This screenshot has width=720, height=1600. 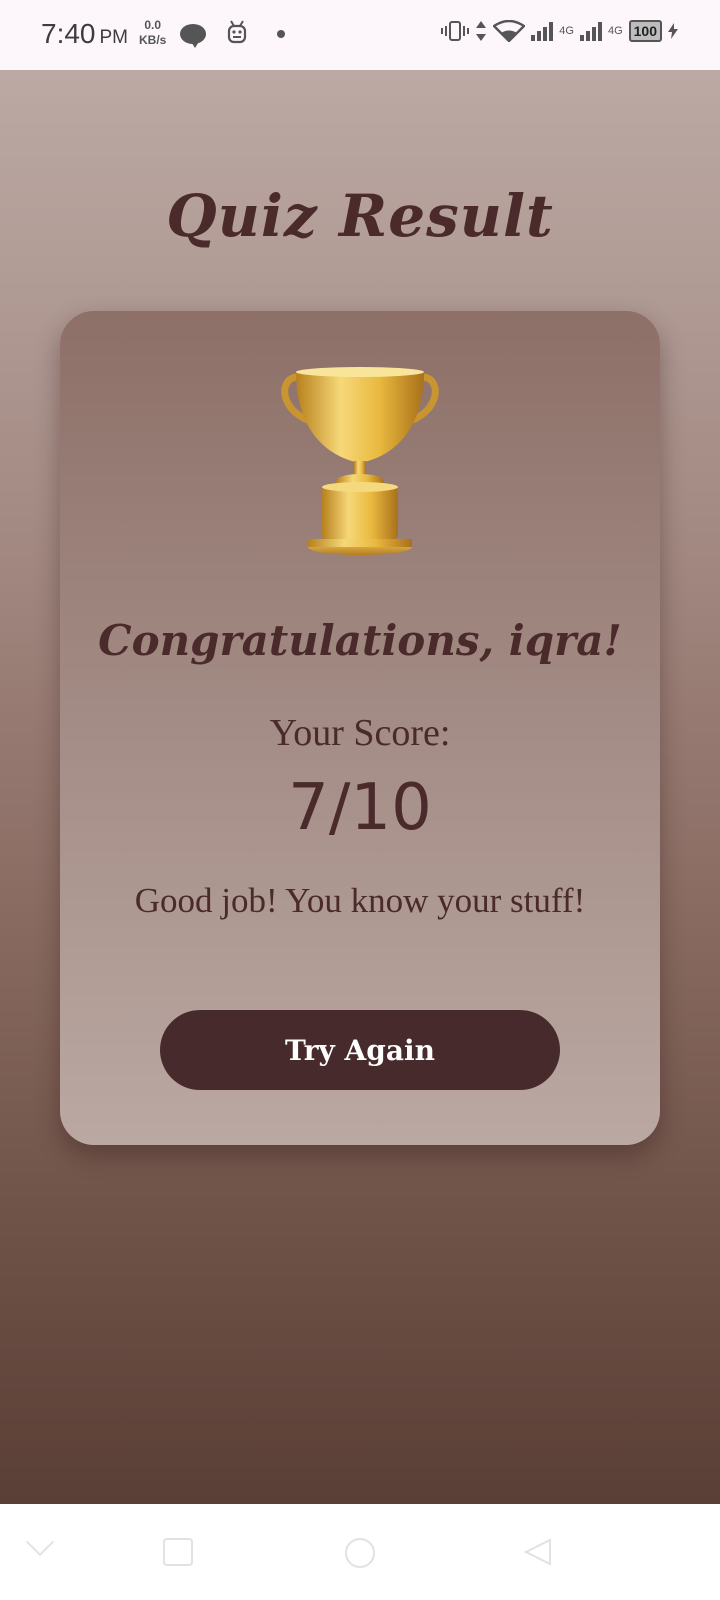 I want to click on charging-icon, so click(x=673, y=31).